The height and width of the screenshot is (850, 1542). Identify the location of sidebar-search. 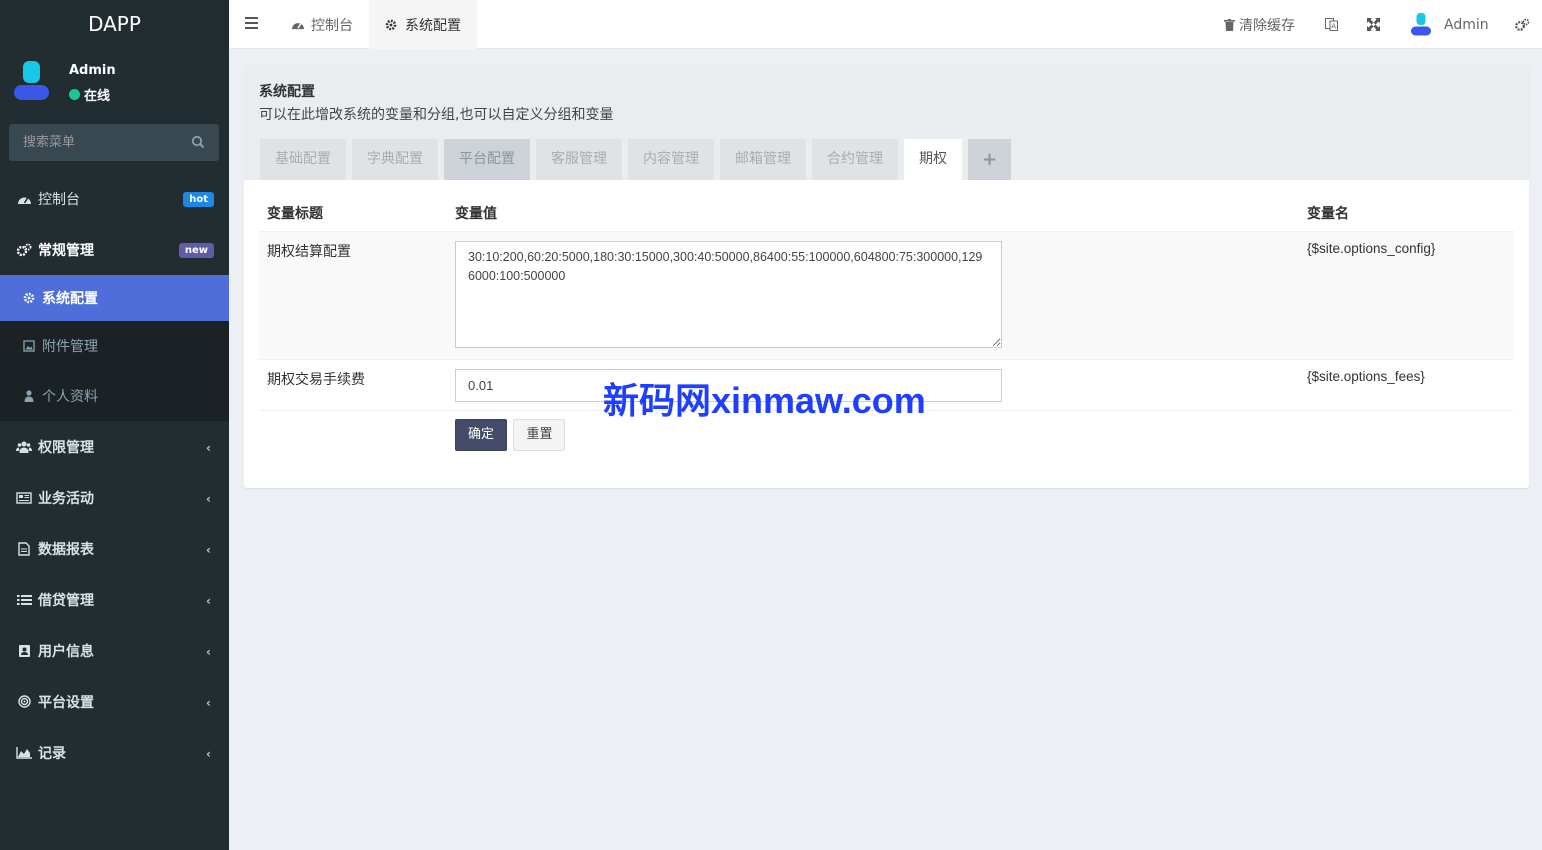
(114, 142).